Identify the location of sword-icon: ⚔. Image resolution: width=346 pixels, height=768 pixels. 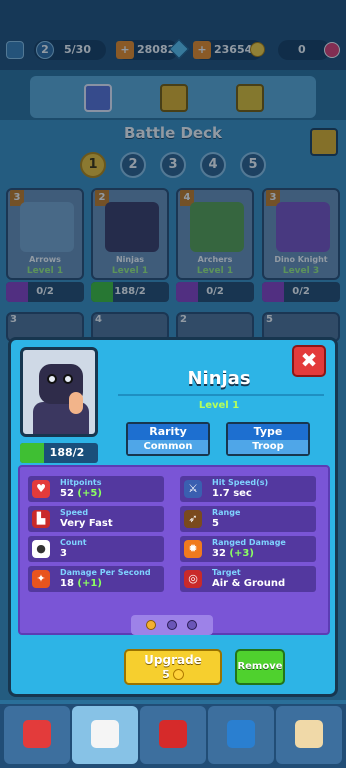
(193, 489).